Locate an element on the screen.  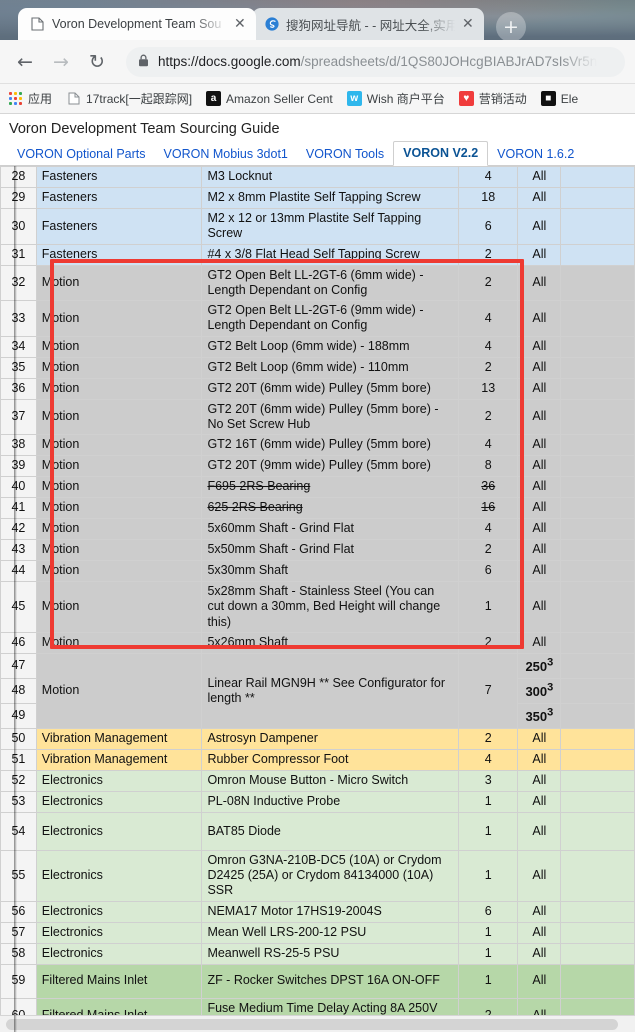
cell-build-size: 3503 is located at coordinates (539, 715).